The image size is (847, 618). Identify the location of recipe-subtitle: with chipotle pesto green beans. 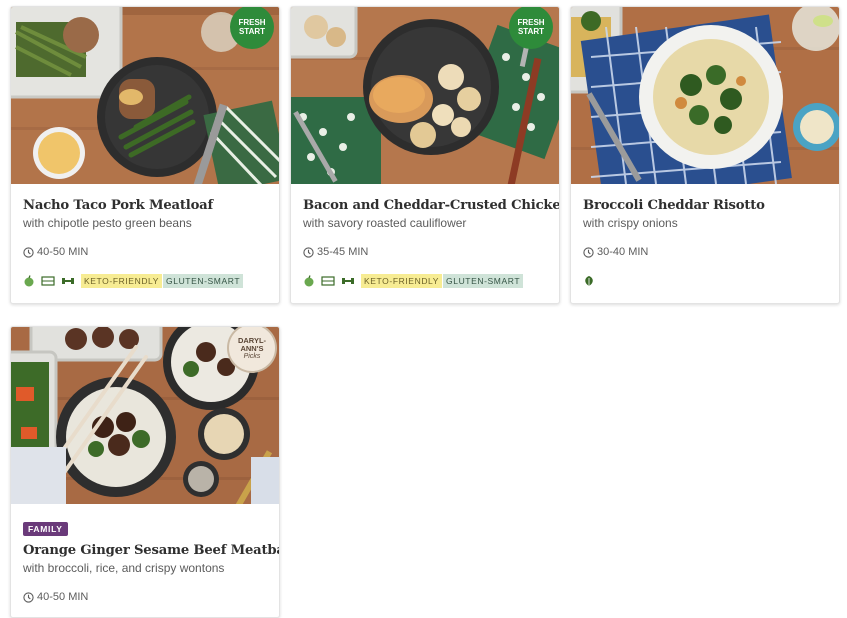
(107, 223).